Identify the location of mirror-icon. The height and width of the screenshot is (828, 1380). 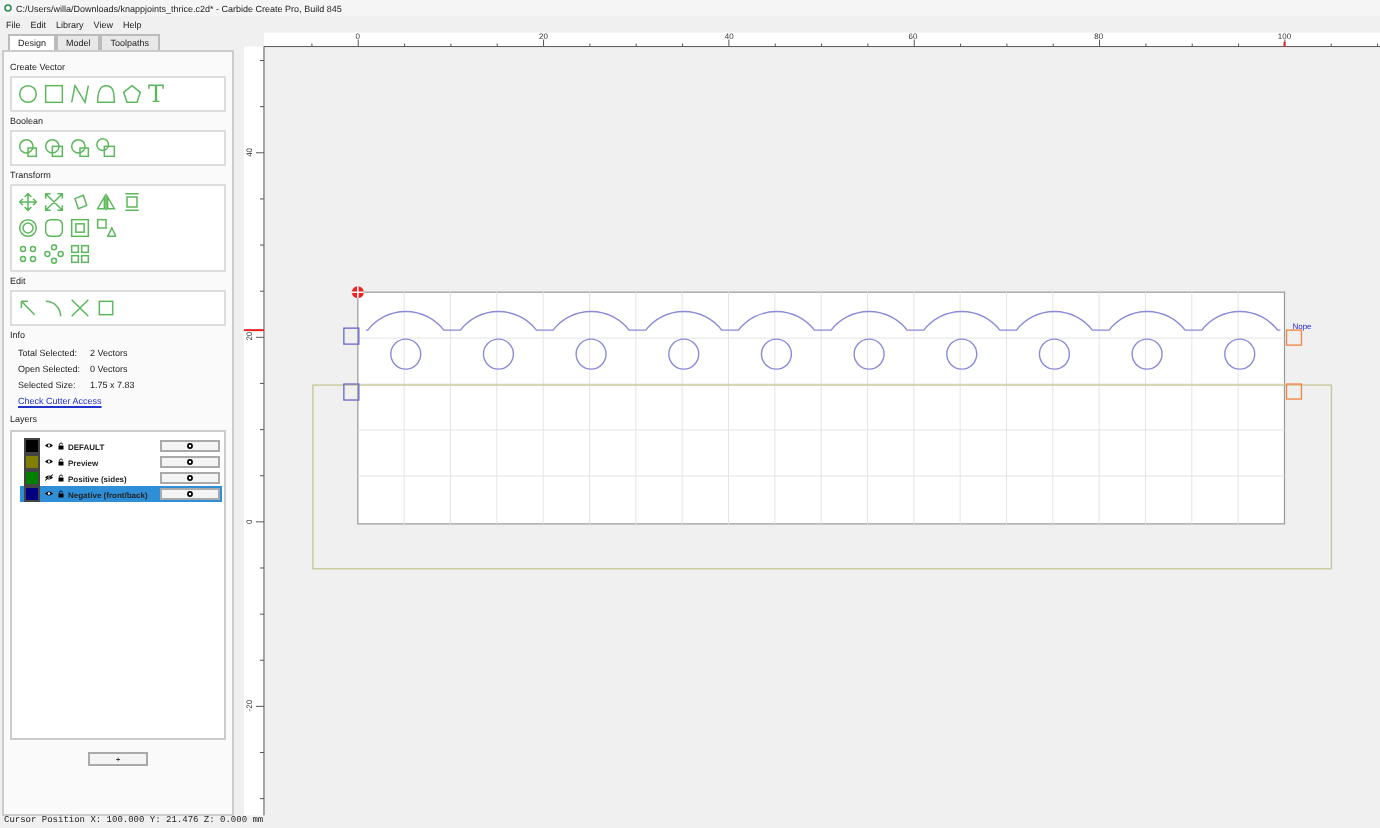
(106, 202).